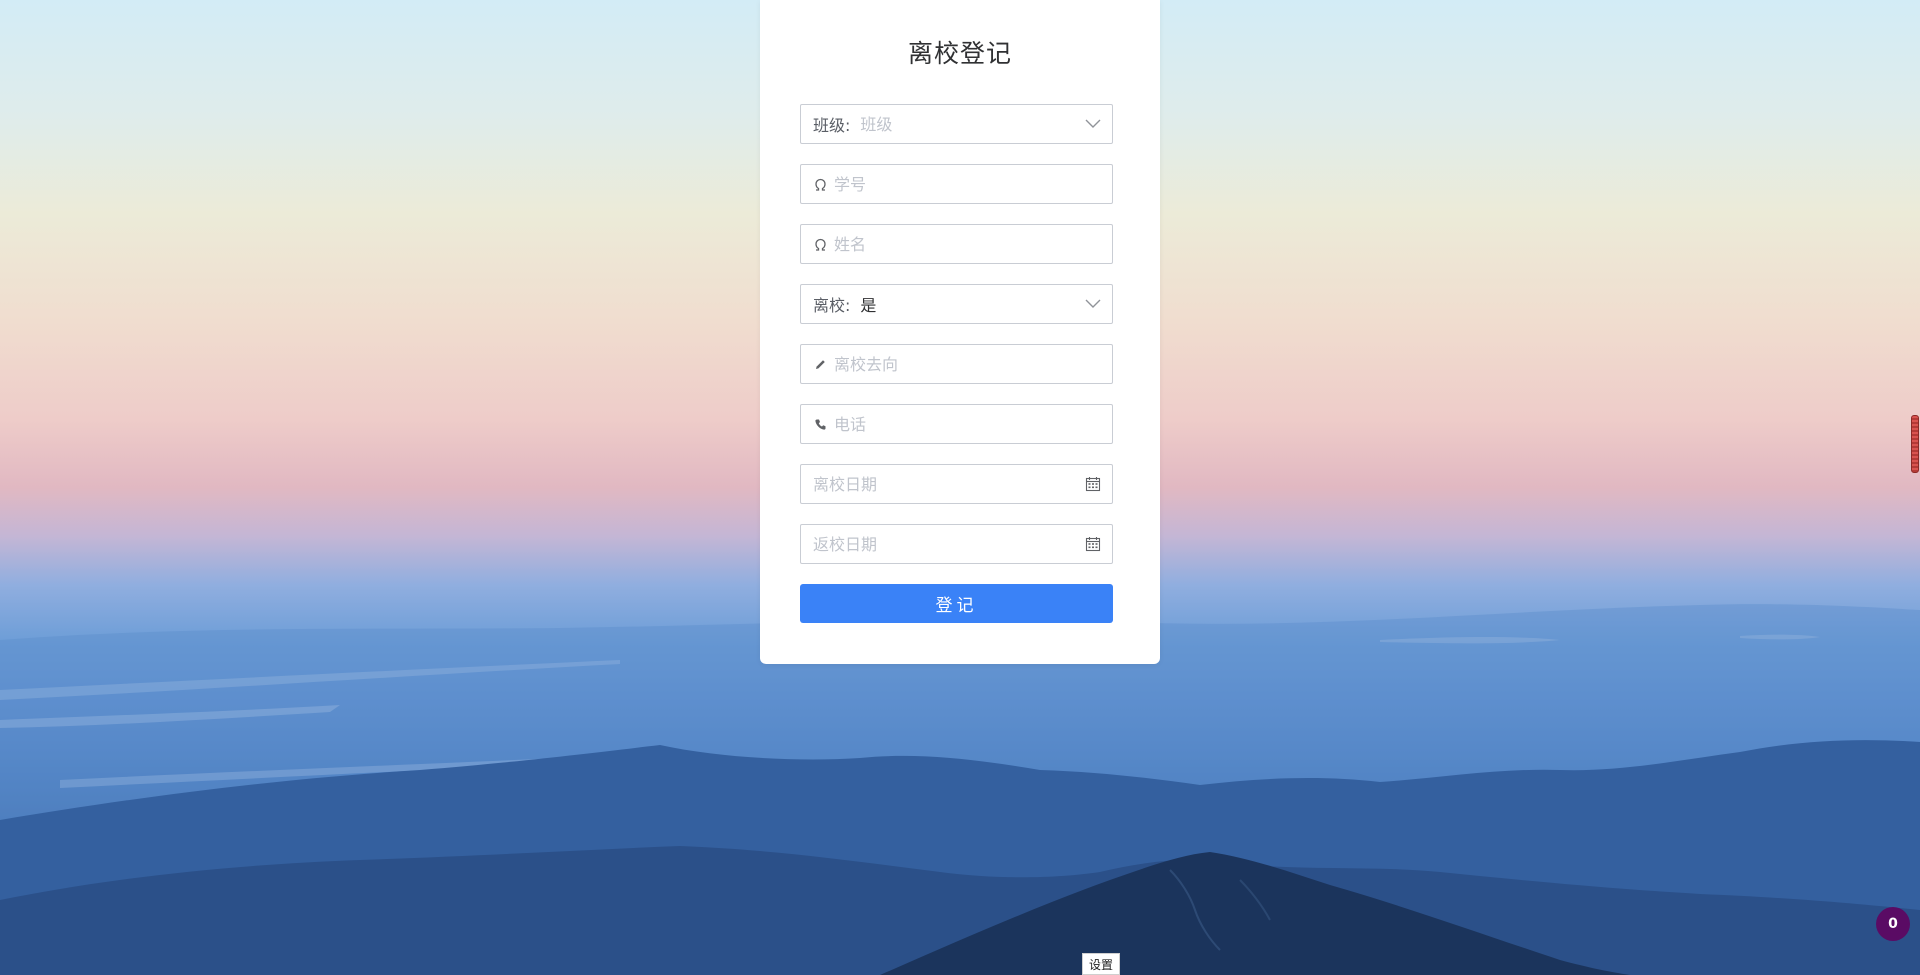 Image resolution: width=1920 pixels, height=975 pixels. I want to click on student-id-field, so click(956, 184).